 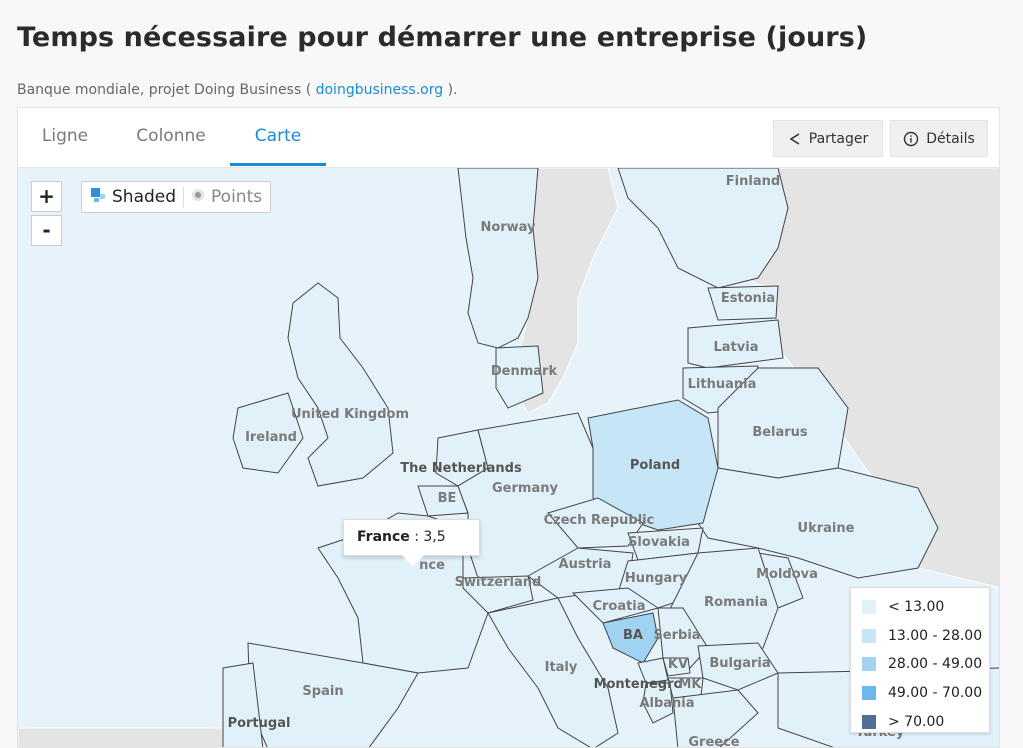 I want to click on mode-shaded: Shaded, so click(x=133, y=197).